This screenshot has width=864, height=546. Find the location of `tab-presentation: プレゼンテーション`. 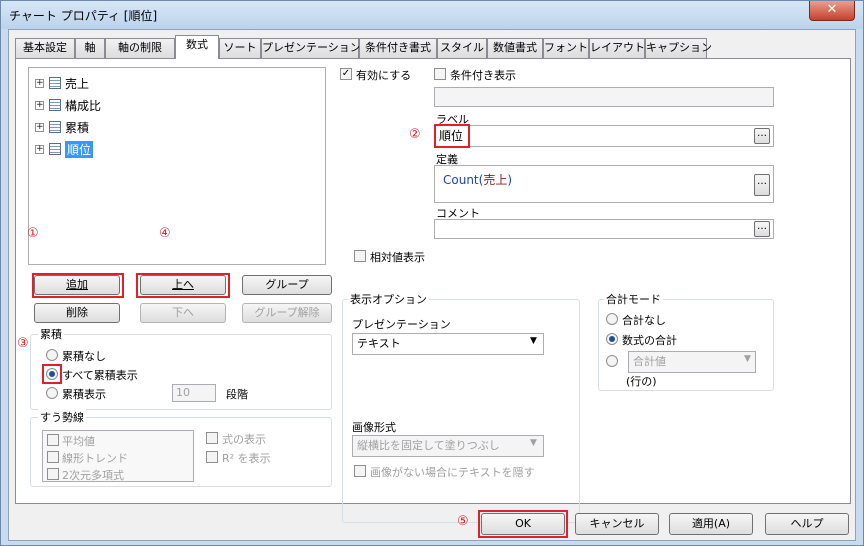

tab-presentation: プレゼンテーション is located at coordinates (311, 48).